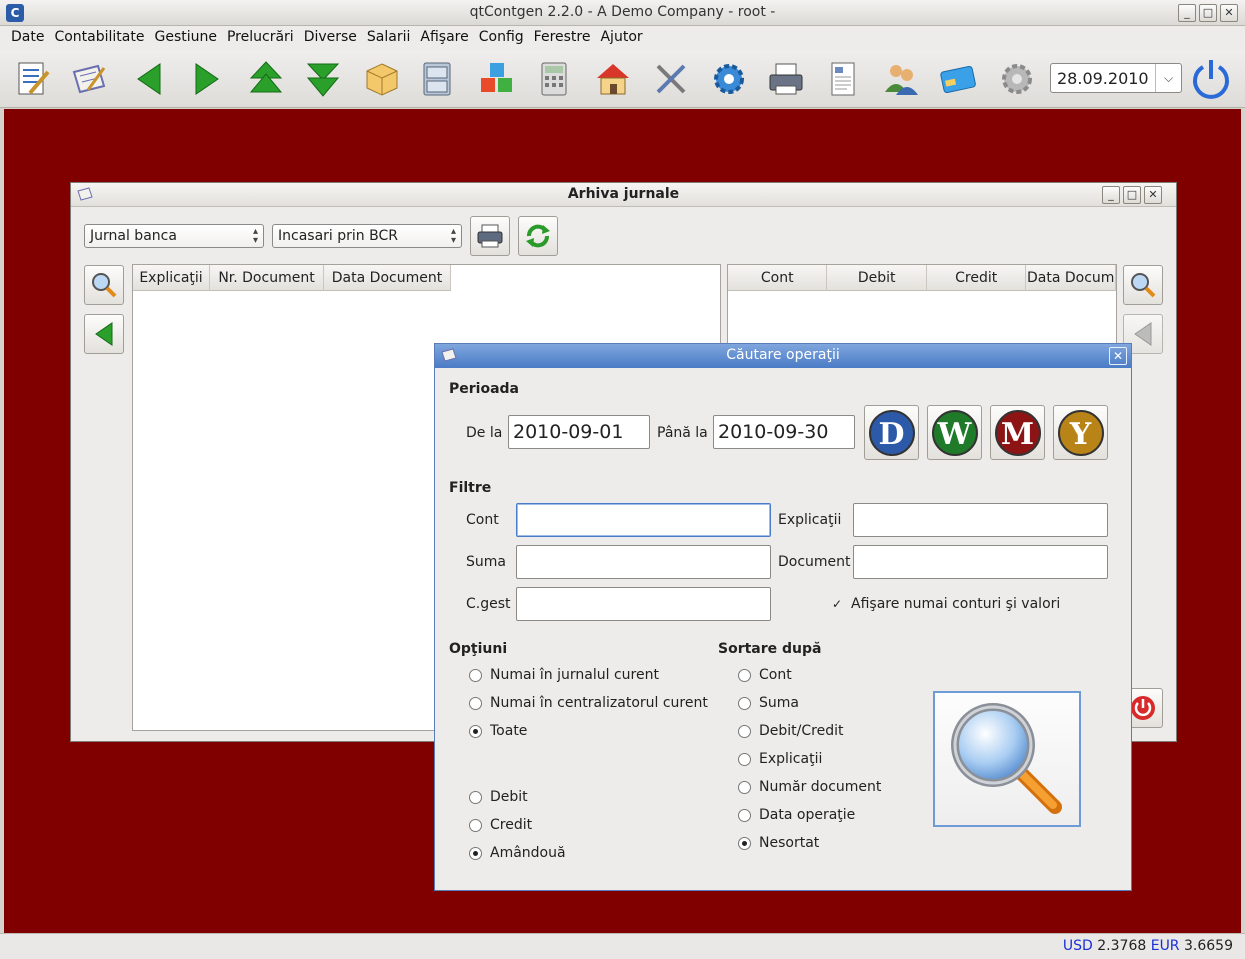 This screenshot has width=1245, height=959. Describe the element at coordinates (809, 787) in the screenshot. I see `sort-numar-document: Număr document` at that location.